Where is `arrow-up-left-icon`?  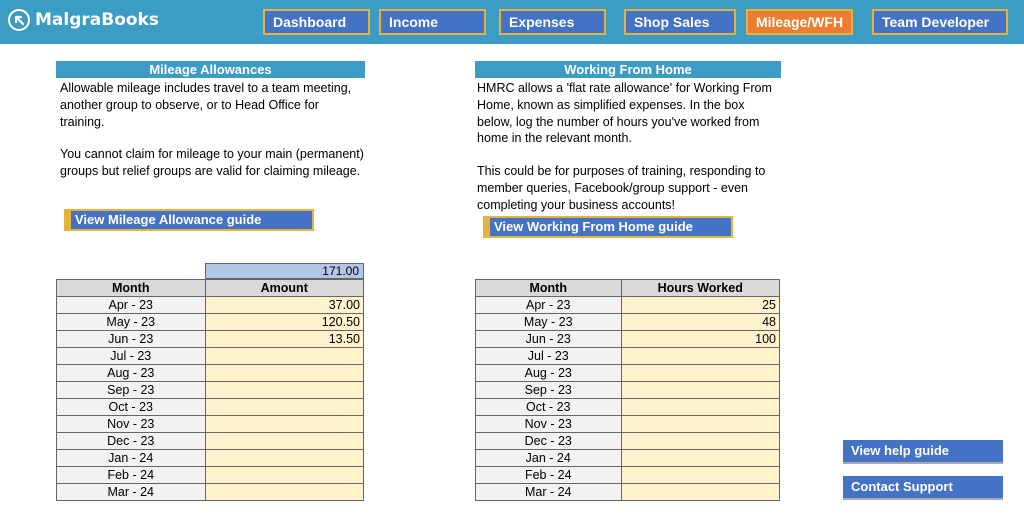
arrow-up-left-icon is located at coordinates (19, 20).